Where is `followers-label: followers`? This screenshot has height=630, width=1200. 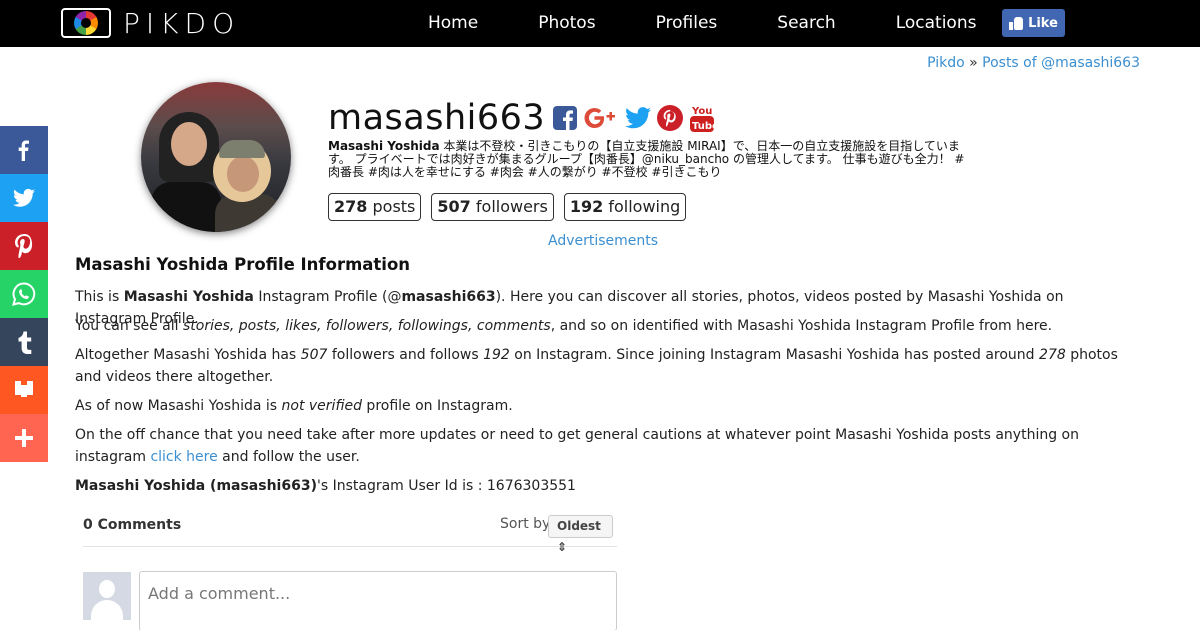
followers-label: followers is located at coordinates (511, 206).